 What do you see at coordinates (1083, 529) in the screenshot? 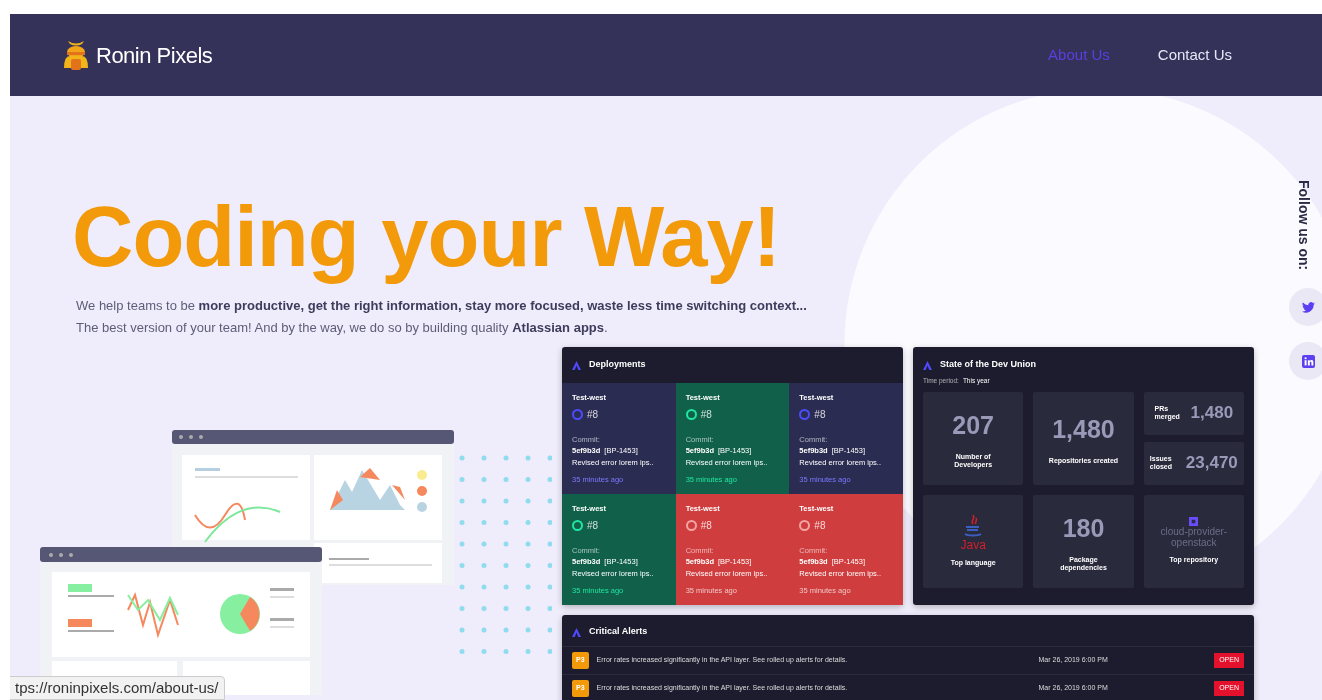
I see `stat-value: 180` at bounding box center [1083, 529].